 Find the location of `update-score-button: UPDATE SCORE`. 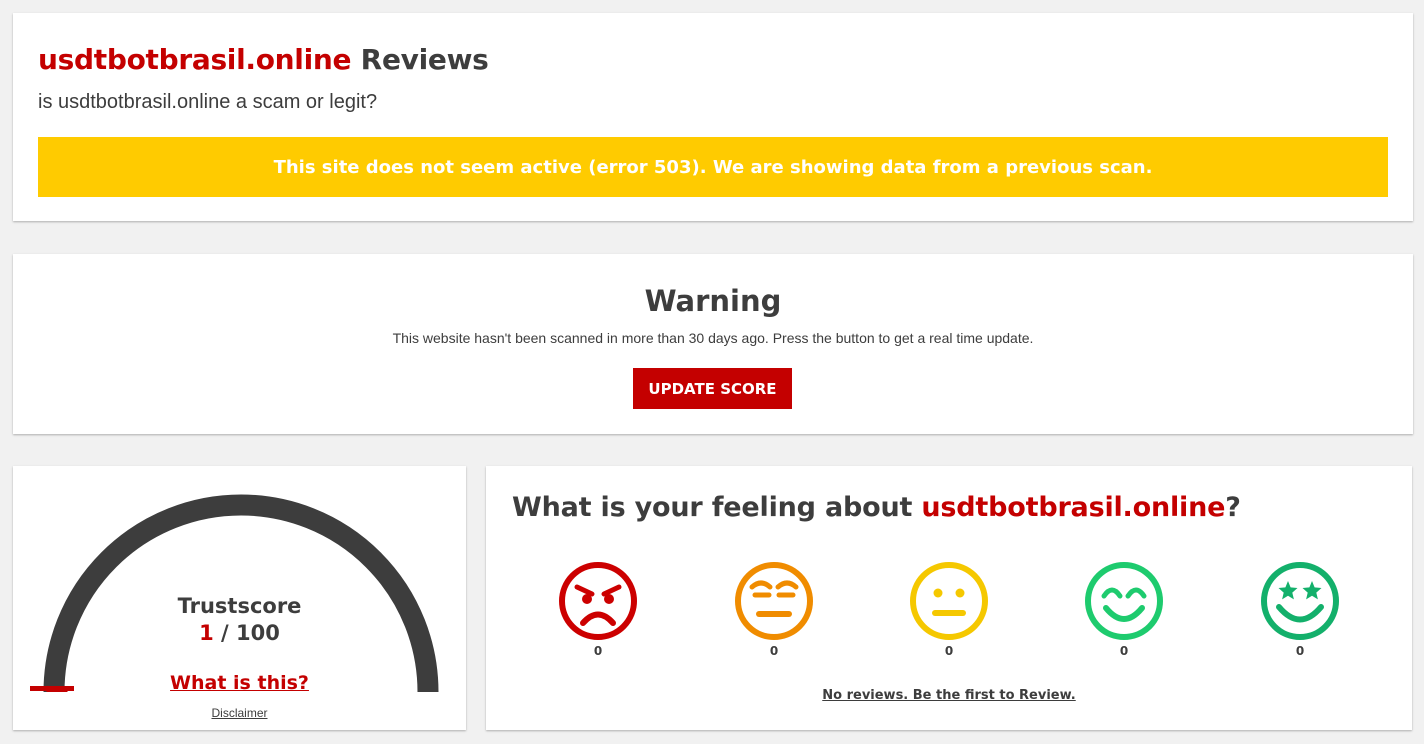

update-score-button: UPDATE SCORE is located at coordinates (712, 388).